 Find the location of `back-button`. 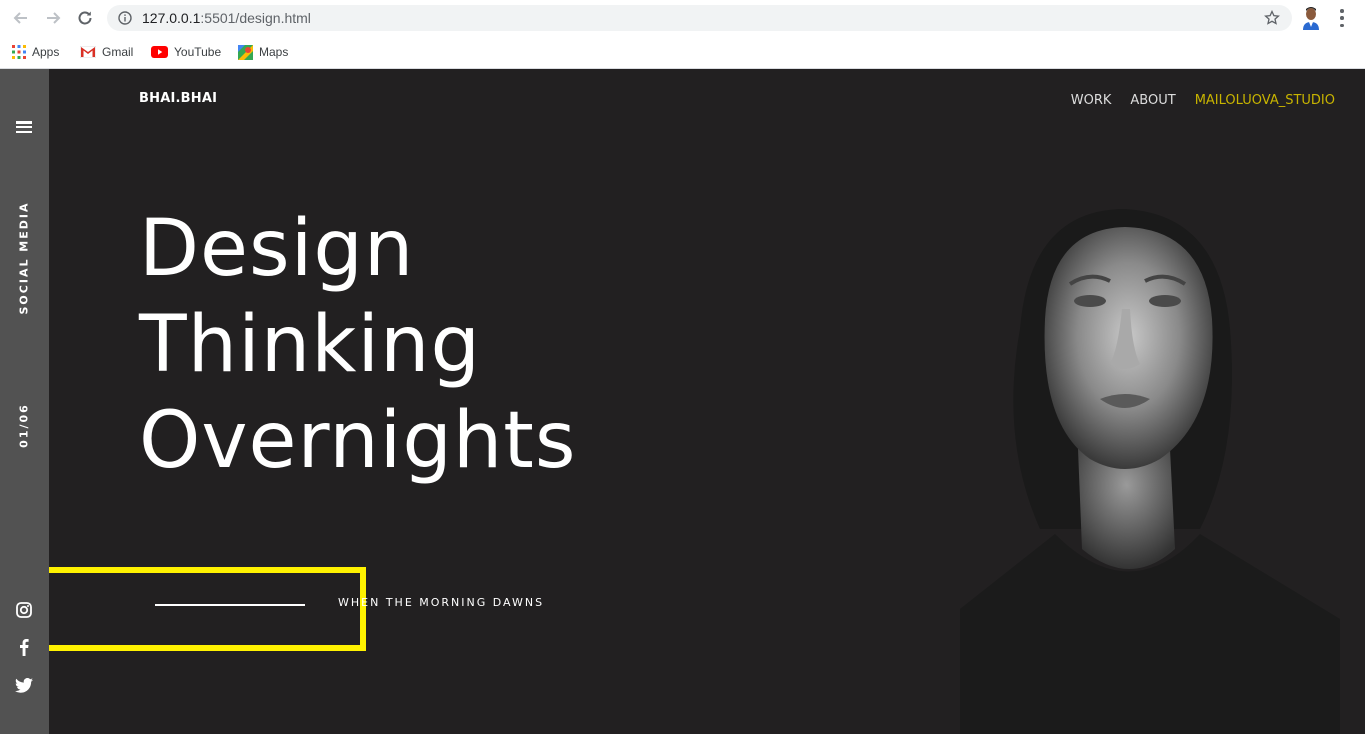

back-button is located at coordinates (21, 18).